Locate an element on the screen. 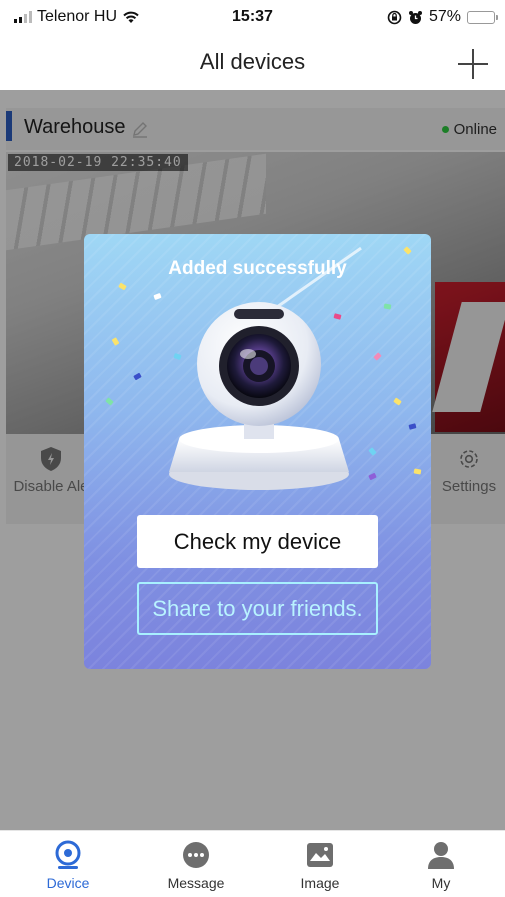  tab-image: Image is located at coordinates (320, 865).